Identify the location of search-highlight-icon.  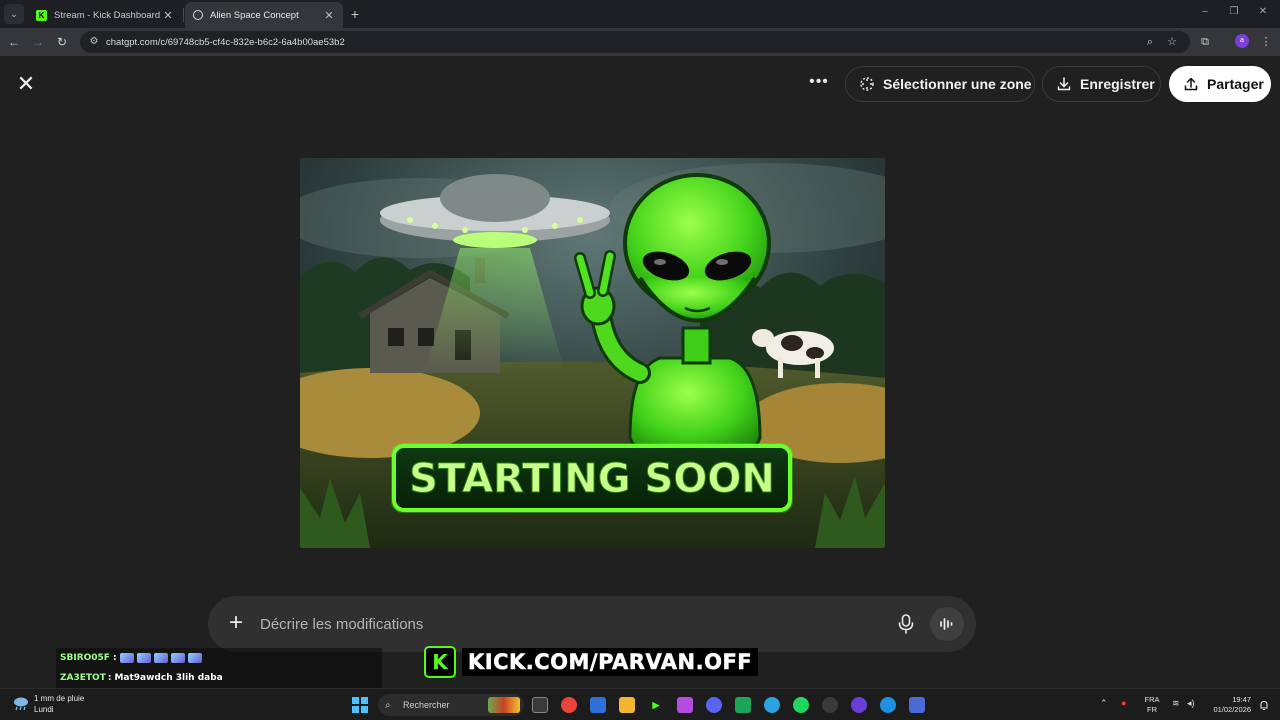
(504, 705).